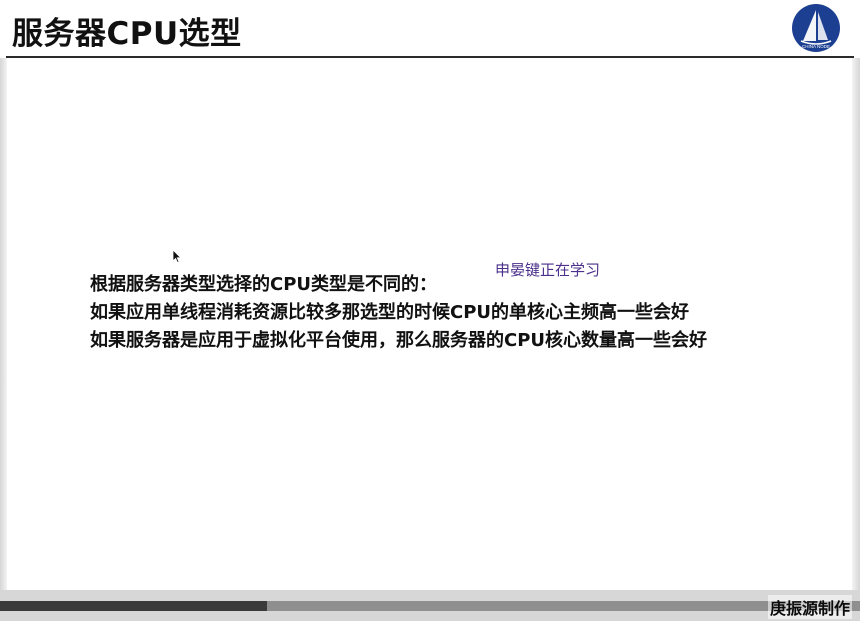  Describe the element at coordinates (177, 256) in the screenshot. I see `mouse-pointer-icon` at that location.